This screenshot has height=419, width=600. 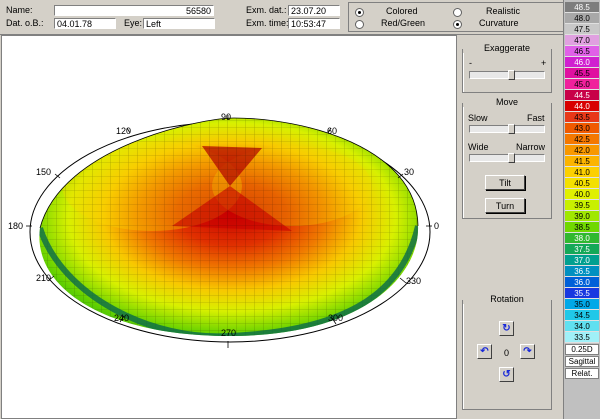 What do you see at coordinates (267, 23) in the screenshot?
I see `exam-time-label: Exm. time:` at bounding box center [267, 23].